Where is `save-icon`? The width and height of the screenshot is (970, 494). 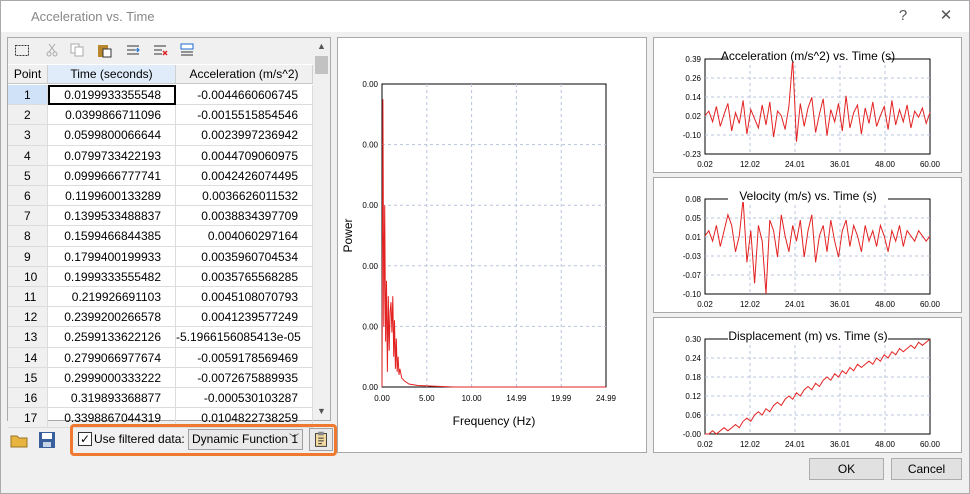 save-icon is located at coordinates (47, 440).